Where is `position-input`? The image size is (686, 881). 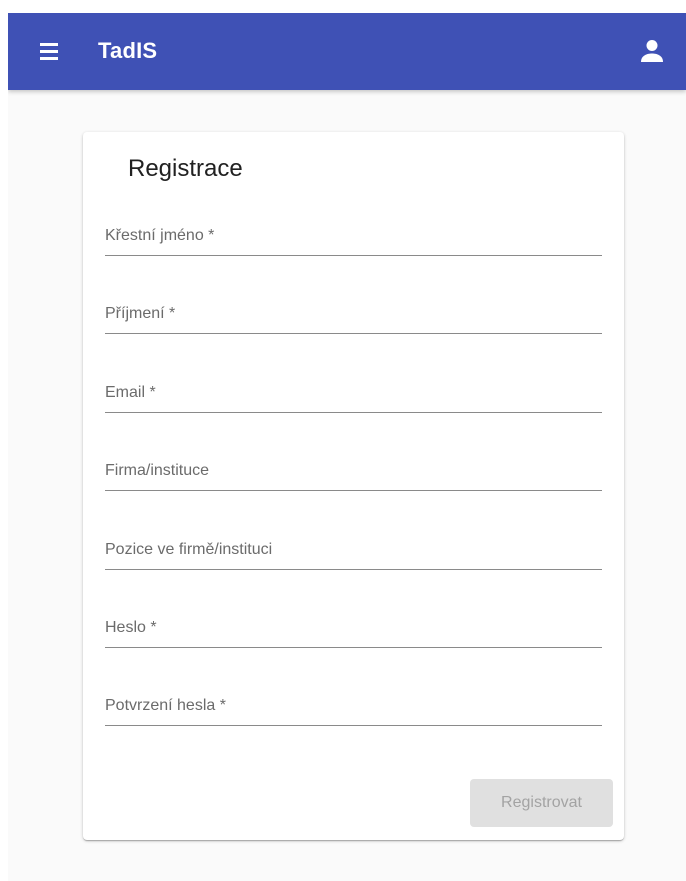
position-input is located at coordinates (353, 550).